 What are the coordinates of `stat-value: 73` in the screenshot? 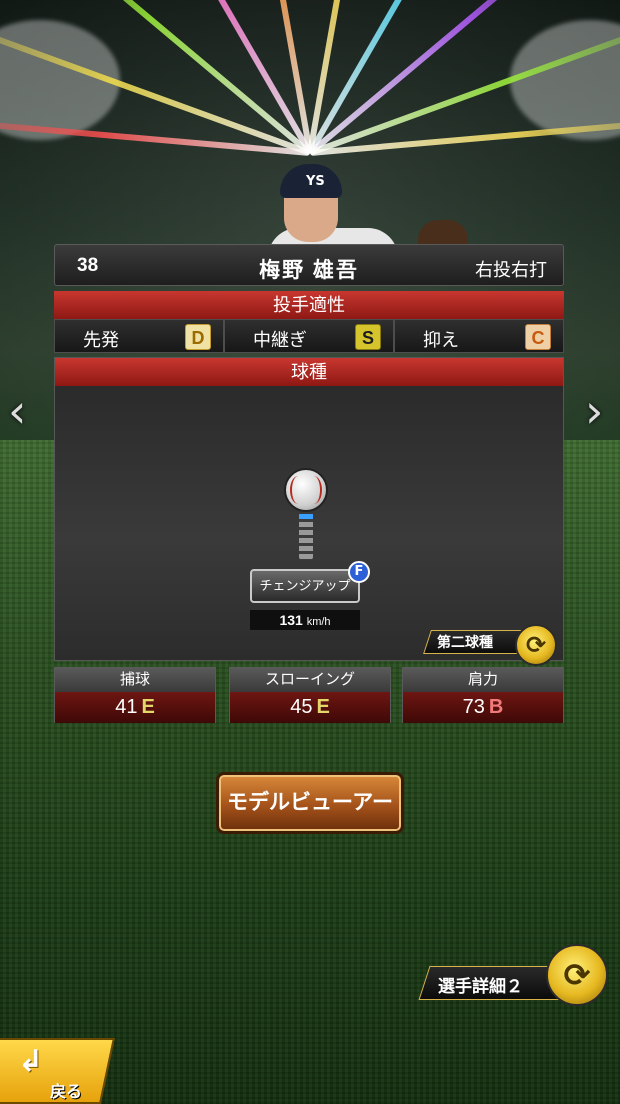 It's located at (473, 707).